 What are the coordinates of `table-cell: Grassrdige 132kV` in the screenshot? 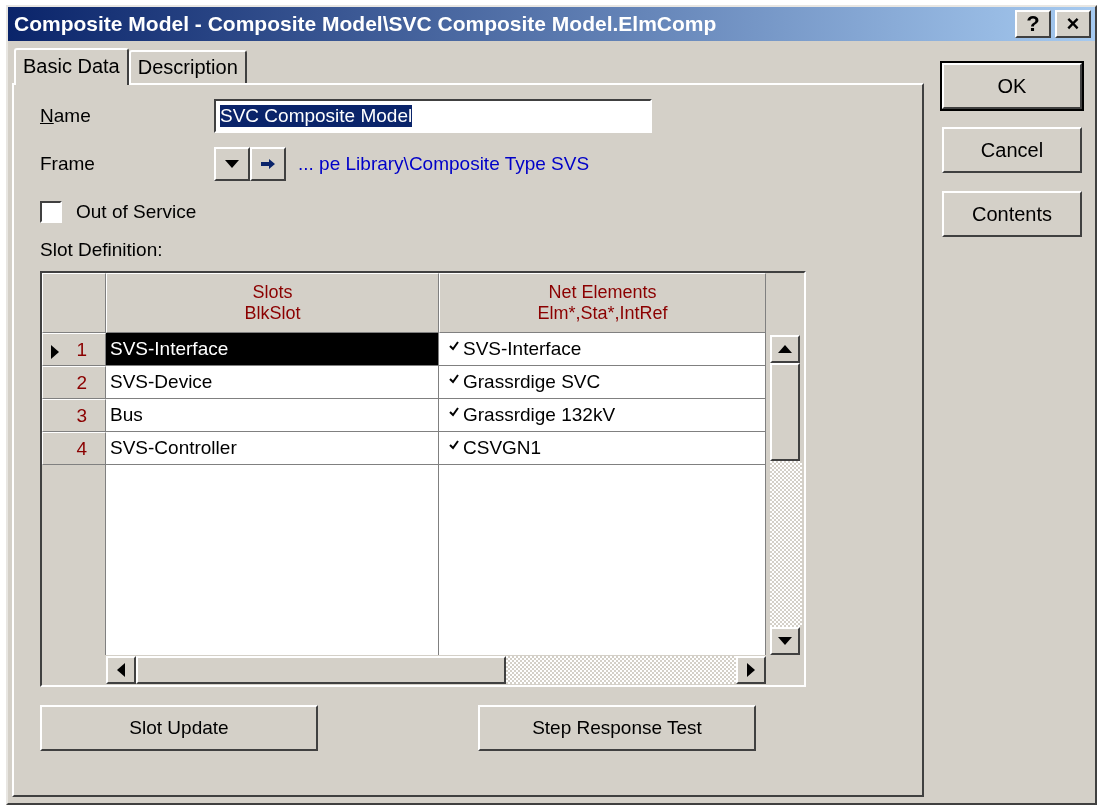 It's located at (602, 415).